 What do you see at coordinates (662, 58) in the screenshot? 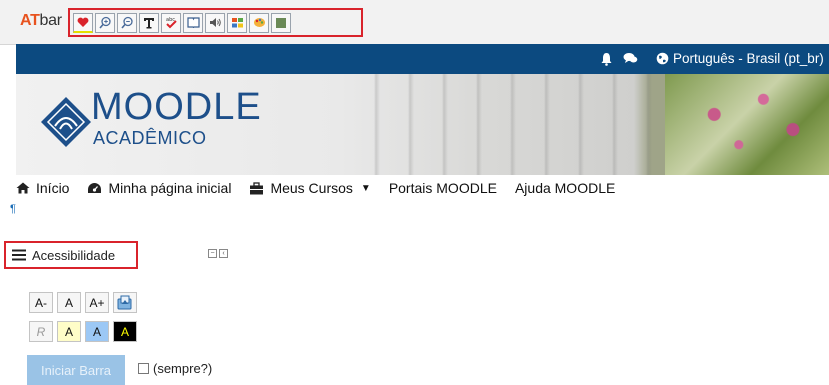
I see `globe-icon` at bounding box center [662, 58].